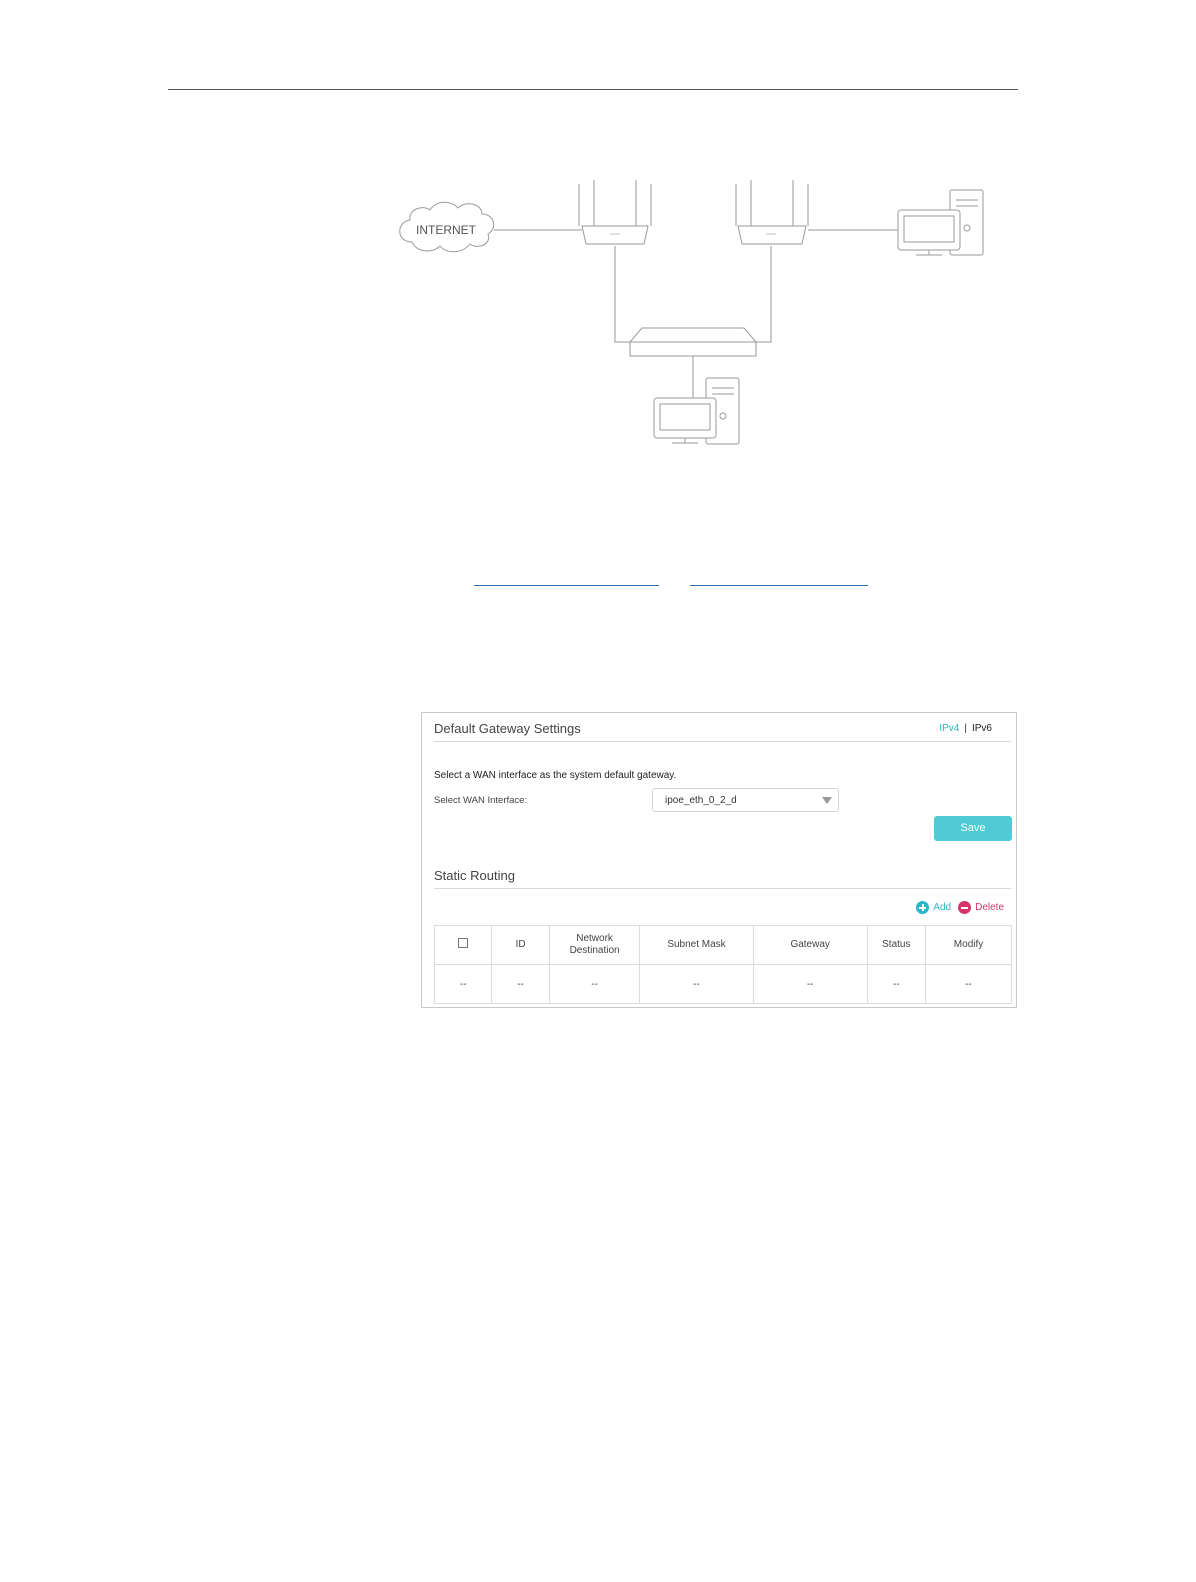  I want to click on wan-interface-select: ipoe_eth_0_2_d, so click(745, 800).